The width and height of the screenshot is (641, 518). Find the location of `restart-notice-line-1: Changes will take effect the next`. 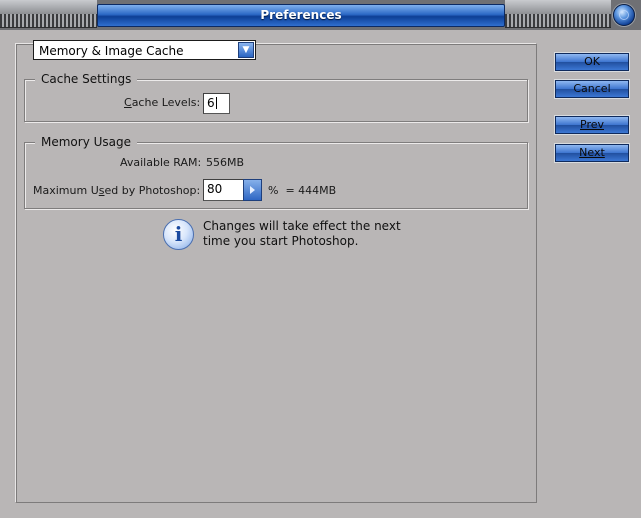

restart-notice-line-1: Changes will take effect the next is located at coordinates (302, 226).